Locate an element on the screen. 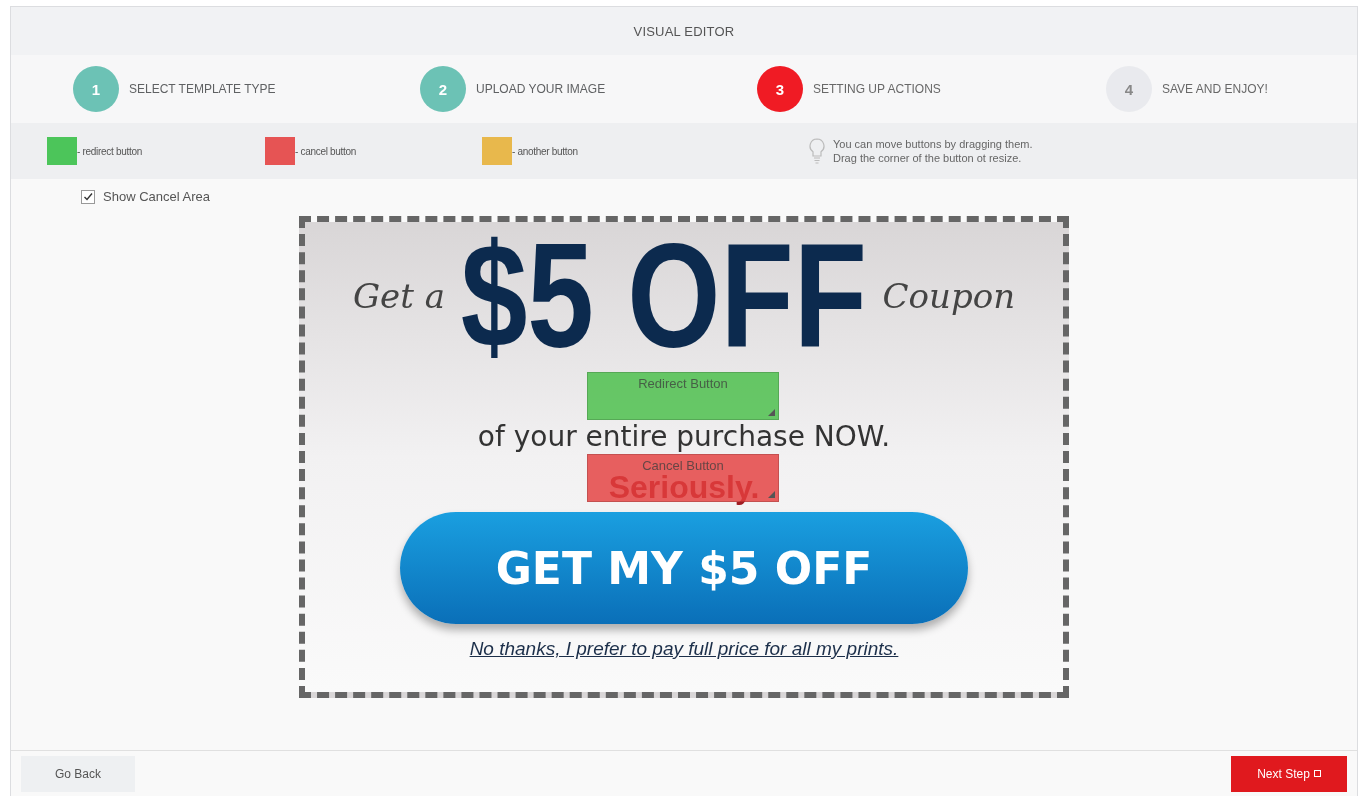 The height and width of the screenshot is (796, 1368). coupon-cta-button: GET MY $5 OFF is located at coordinates (684, 568).